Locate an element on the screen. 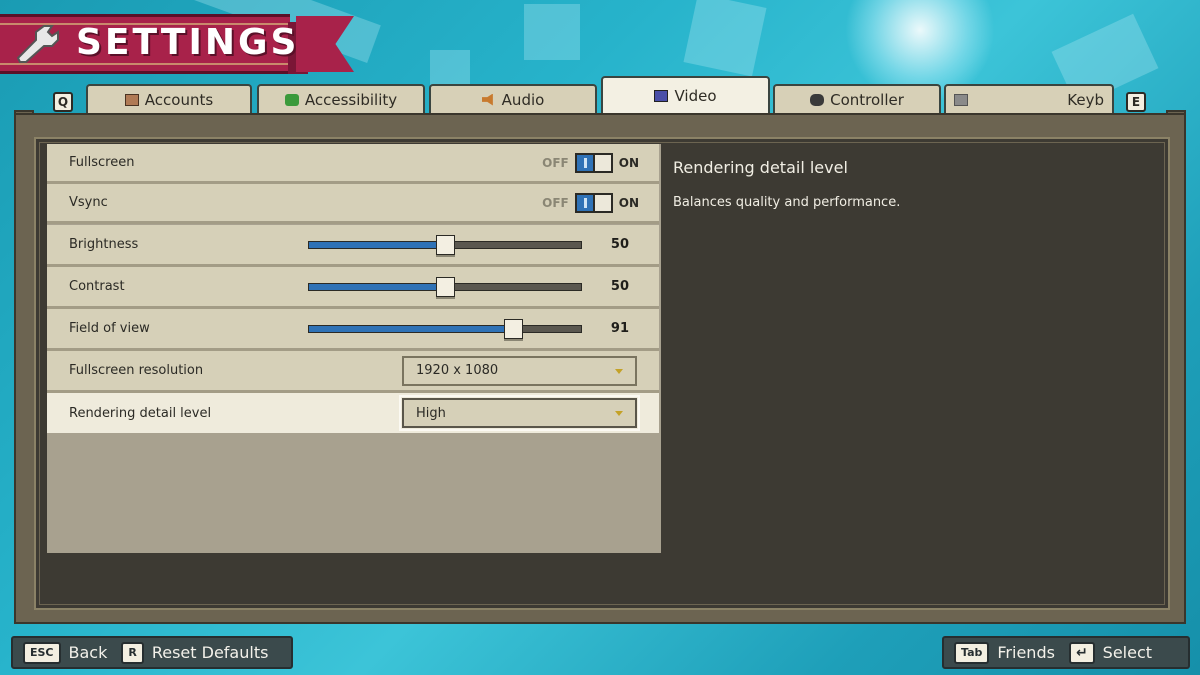 The height and width of the screenshot is (675, 1200). esc-key-hint: ESC is located at coordinates (42, 652).